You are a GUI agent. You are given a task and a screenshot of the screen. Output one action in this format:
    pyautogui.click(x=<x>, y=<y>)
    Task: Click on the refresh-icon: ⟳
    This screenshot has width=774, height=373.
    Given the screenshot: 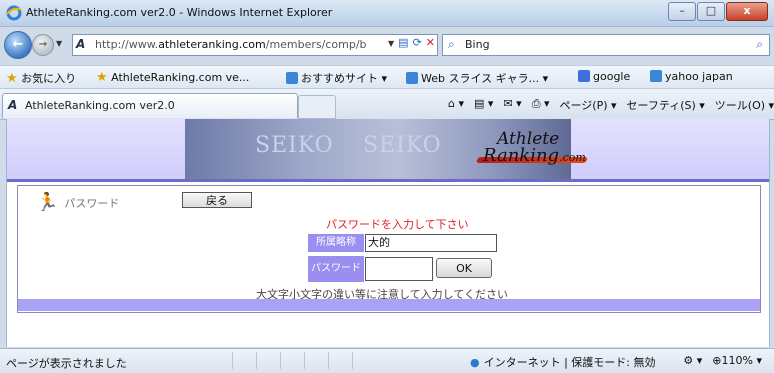 What is the action you would take?
    pyautogui.click(x=417, y=44)
    